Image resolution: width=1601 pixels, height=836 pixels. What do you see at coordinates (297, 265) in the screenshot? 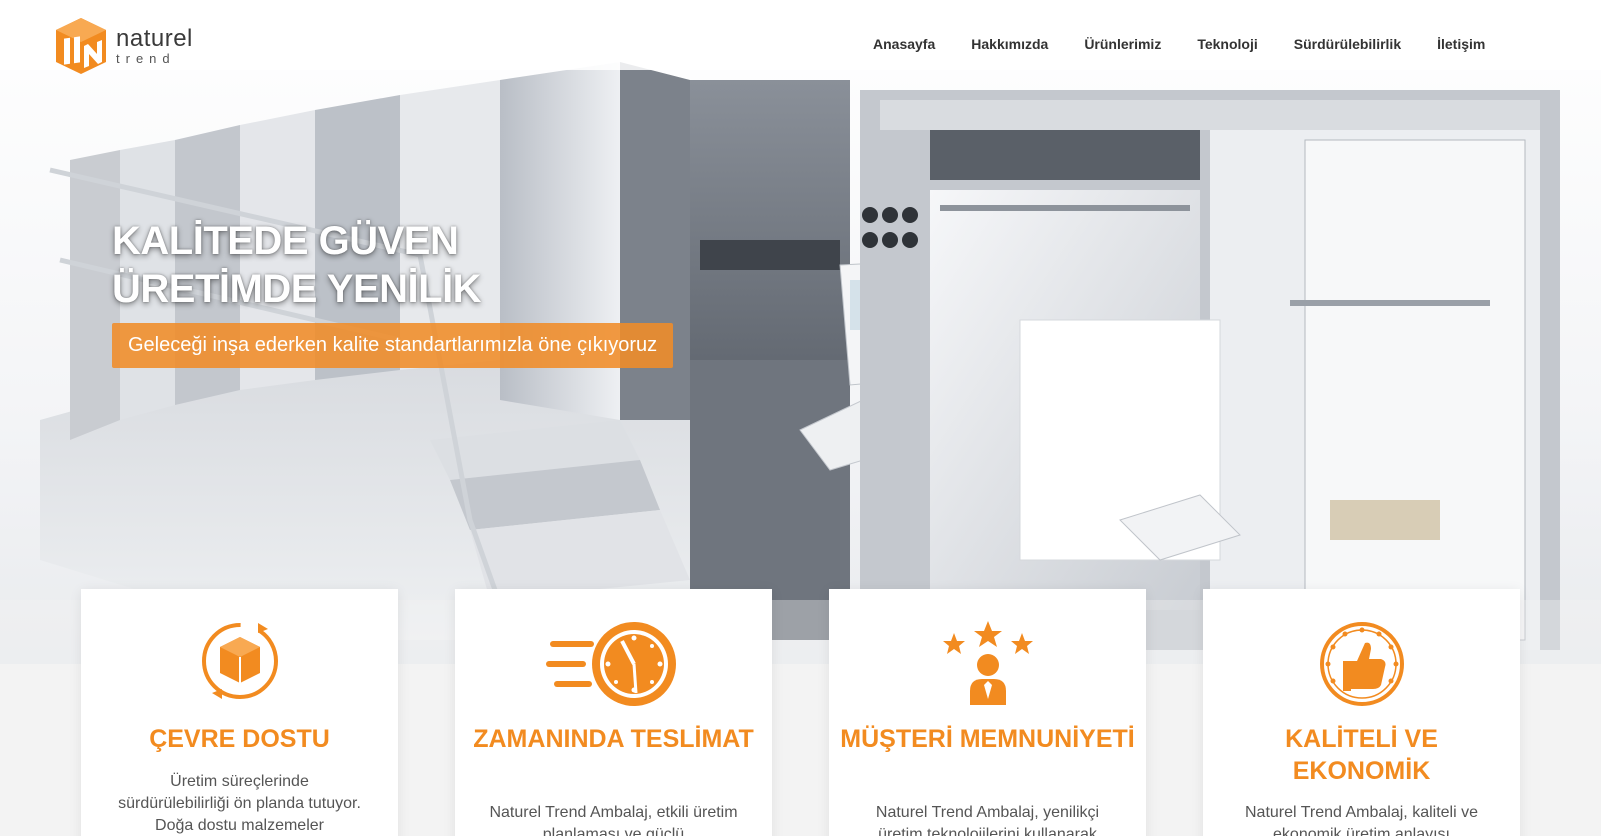
I see `hero-title: KALİTEDE GÜVEN ÜRETİMDE YENİLİK` at bounding box center [297, 265].